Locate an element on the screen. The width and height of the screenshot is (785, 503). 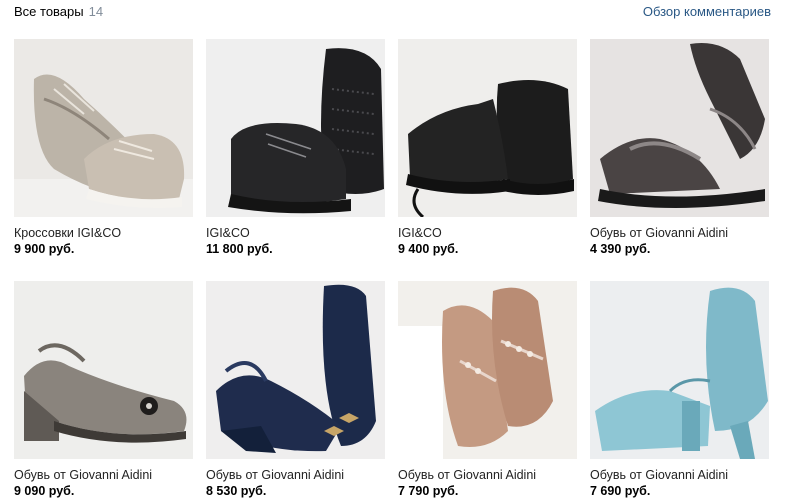
product-price: 9 900 руб. is located at coordinates (44, 249).